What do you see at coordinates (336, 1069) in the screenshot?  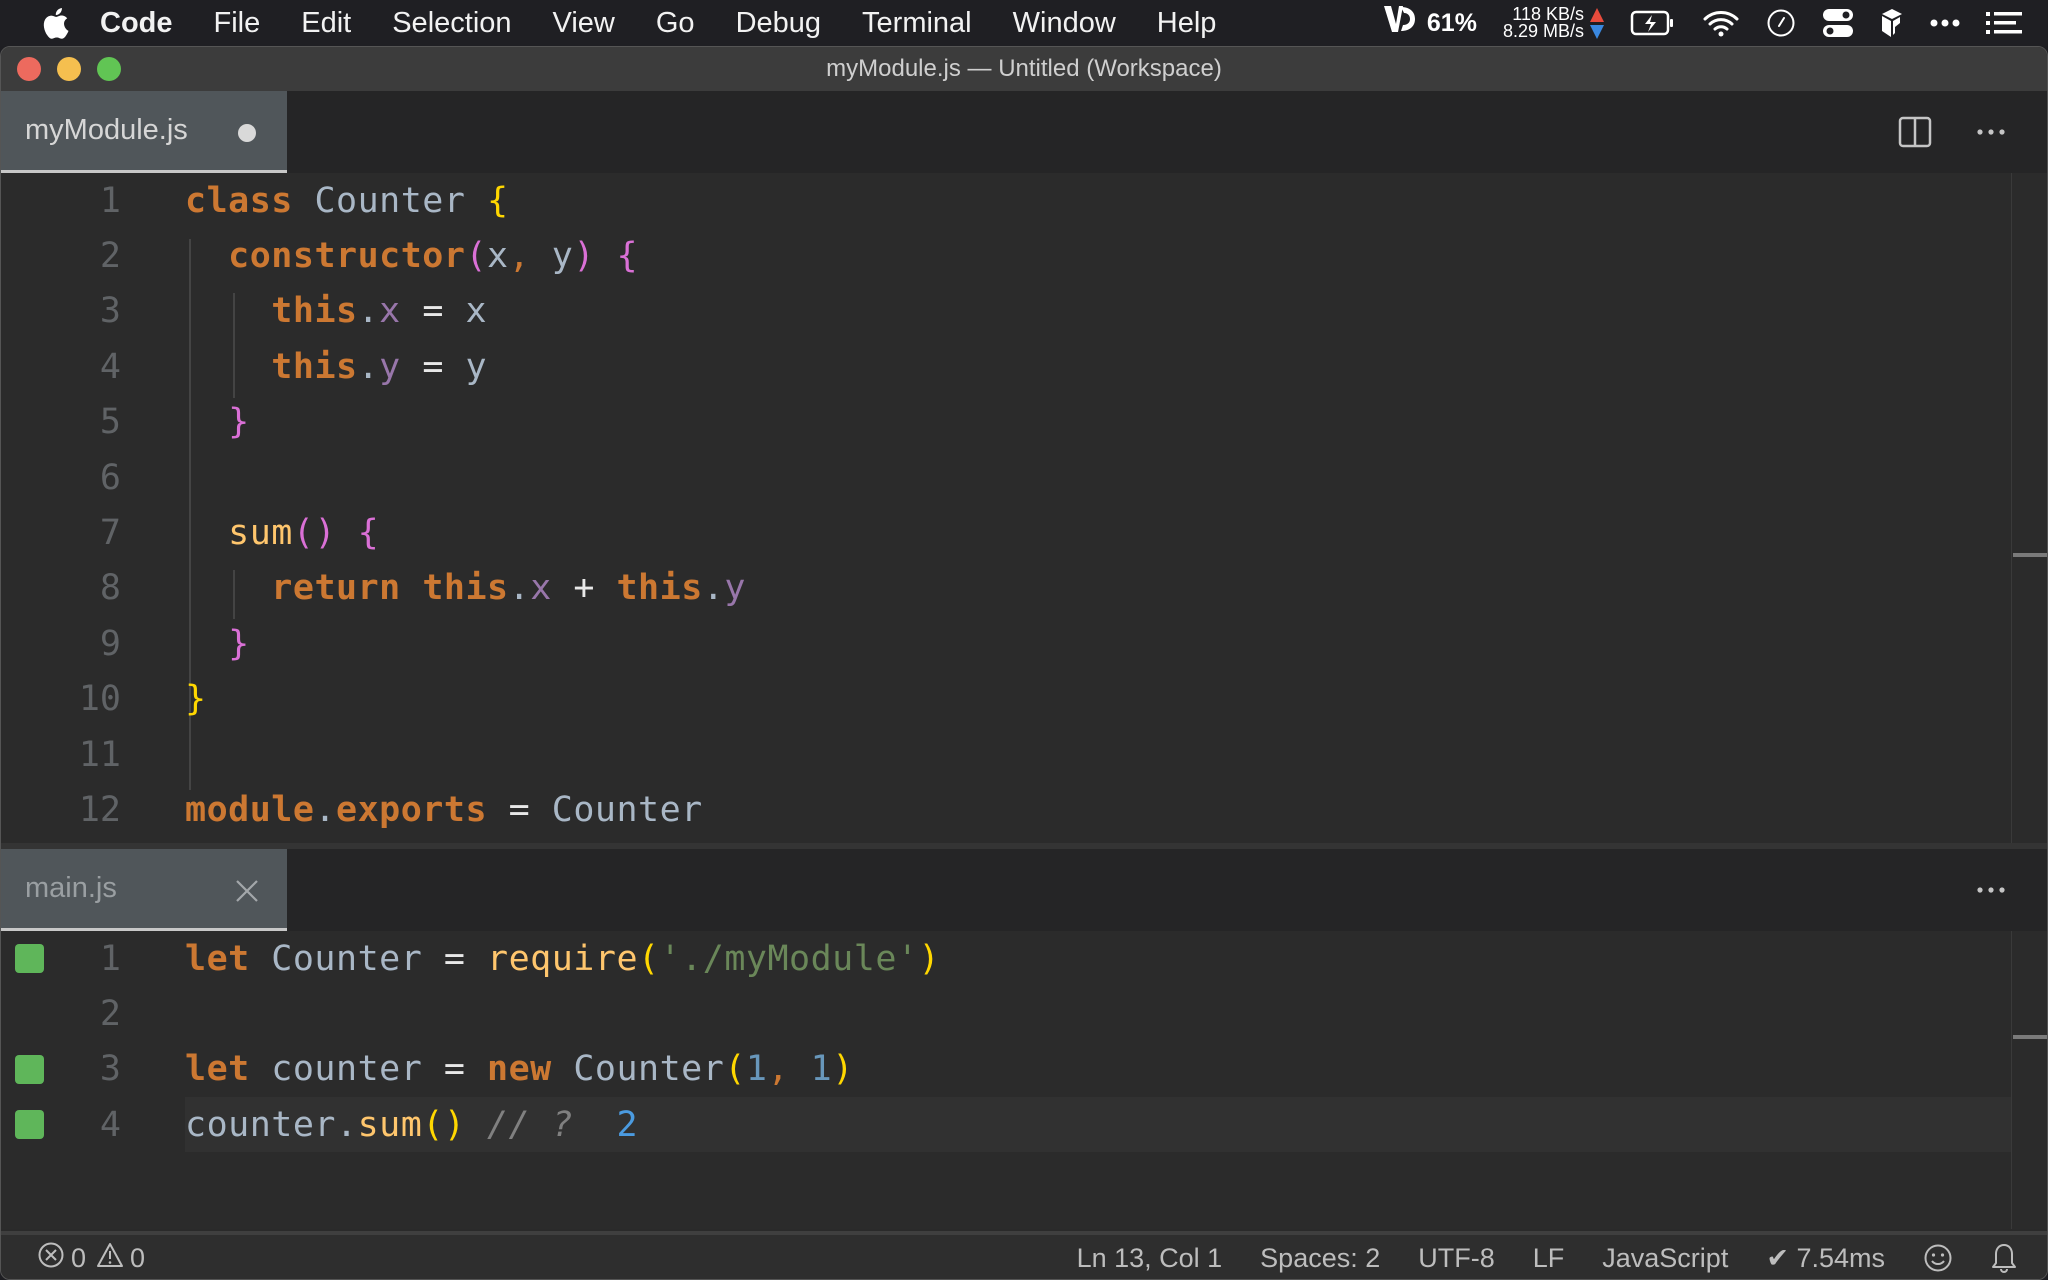 I see `code-token: counter` at bounding box center [336, 1069].